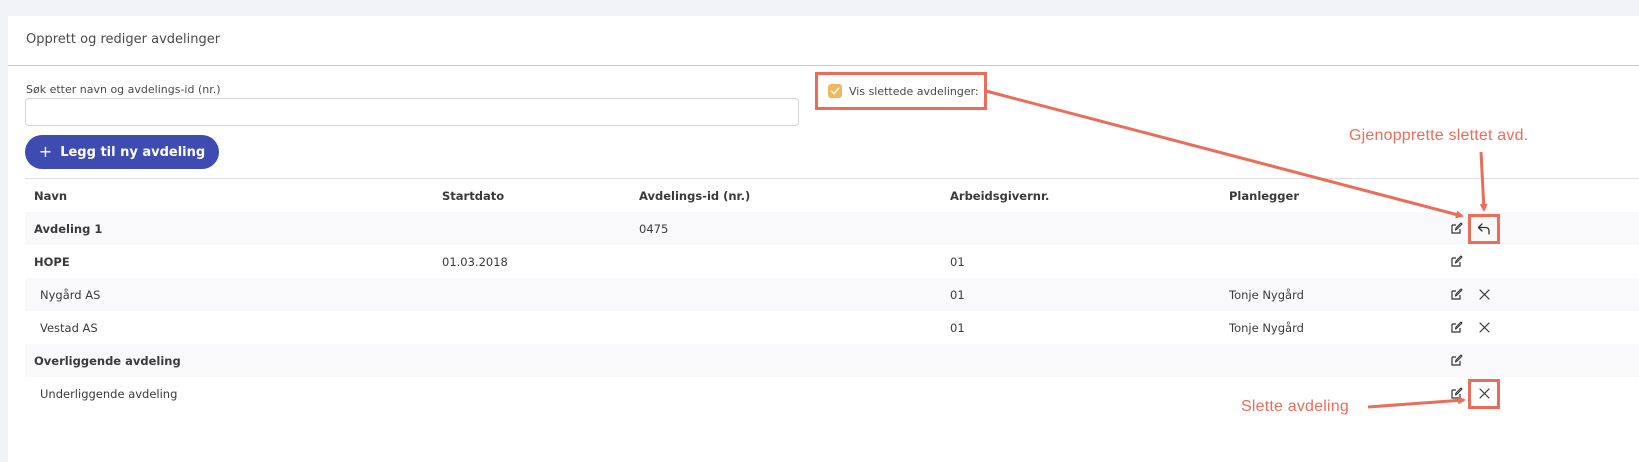 The height and width of the screenshot is (462, 1639). I want to click on column-header-department-id: Avdelings-id (nr.), so click(794, 195).